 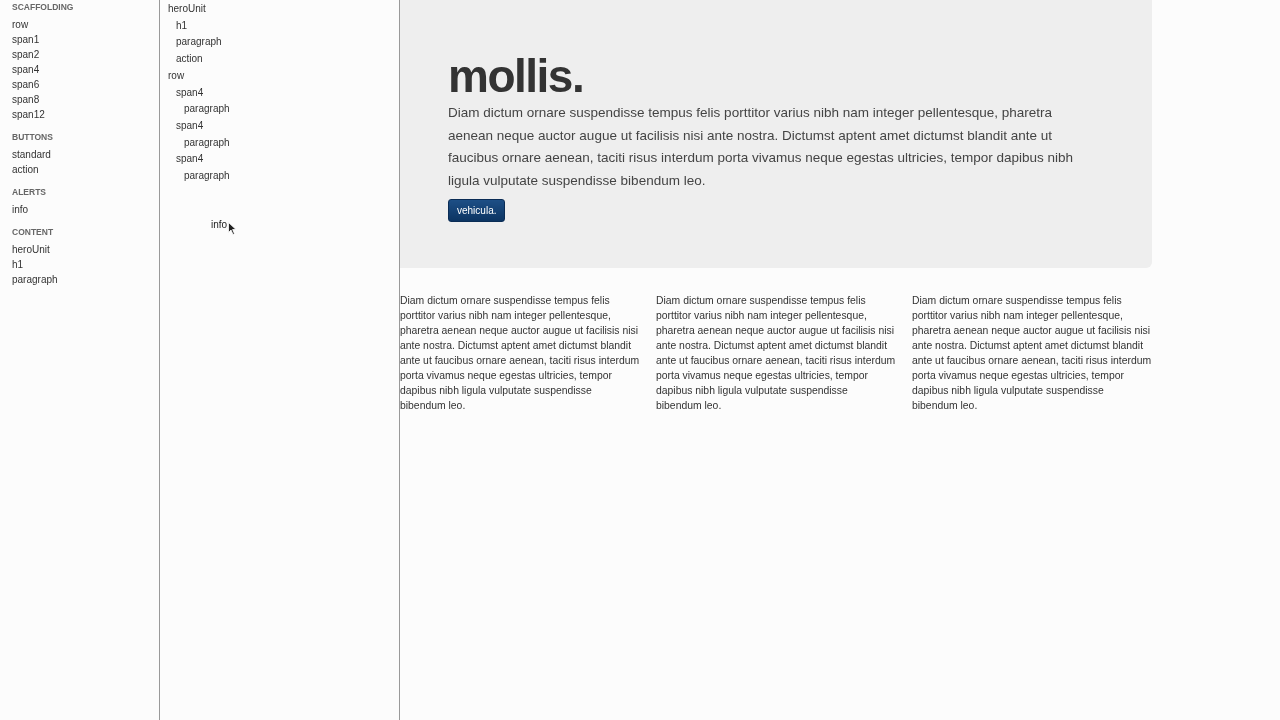 I want to click on palette-item: span8, so click(x=26, y=99).